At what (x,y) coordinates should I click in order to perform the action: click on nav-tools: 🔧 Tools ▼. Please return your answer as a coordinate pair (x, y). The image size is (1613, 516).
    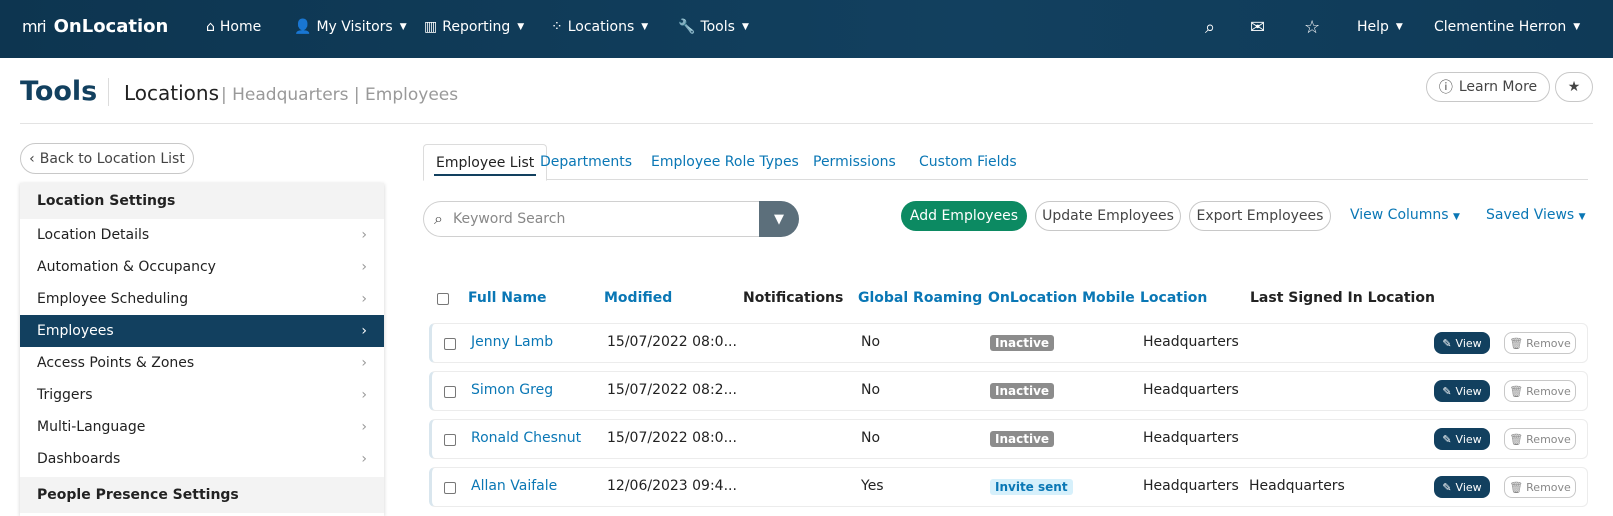
    Looking at the image, I should click on (713, 27).